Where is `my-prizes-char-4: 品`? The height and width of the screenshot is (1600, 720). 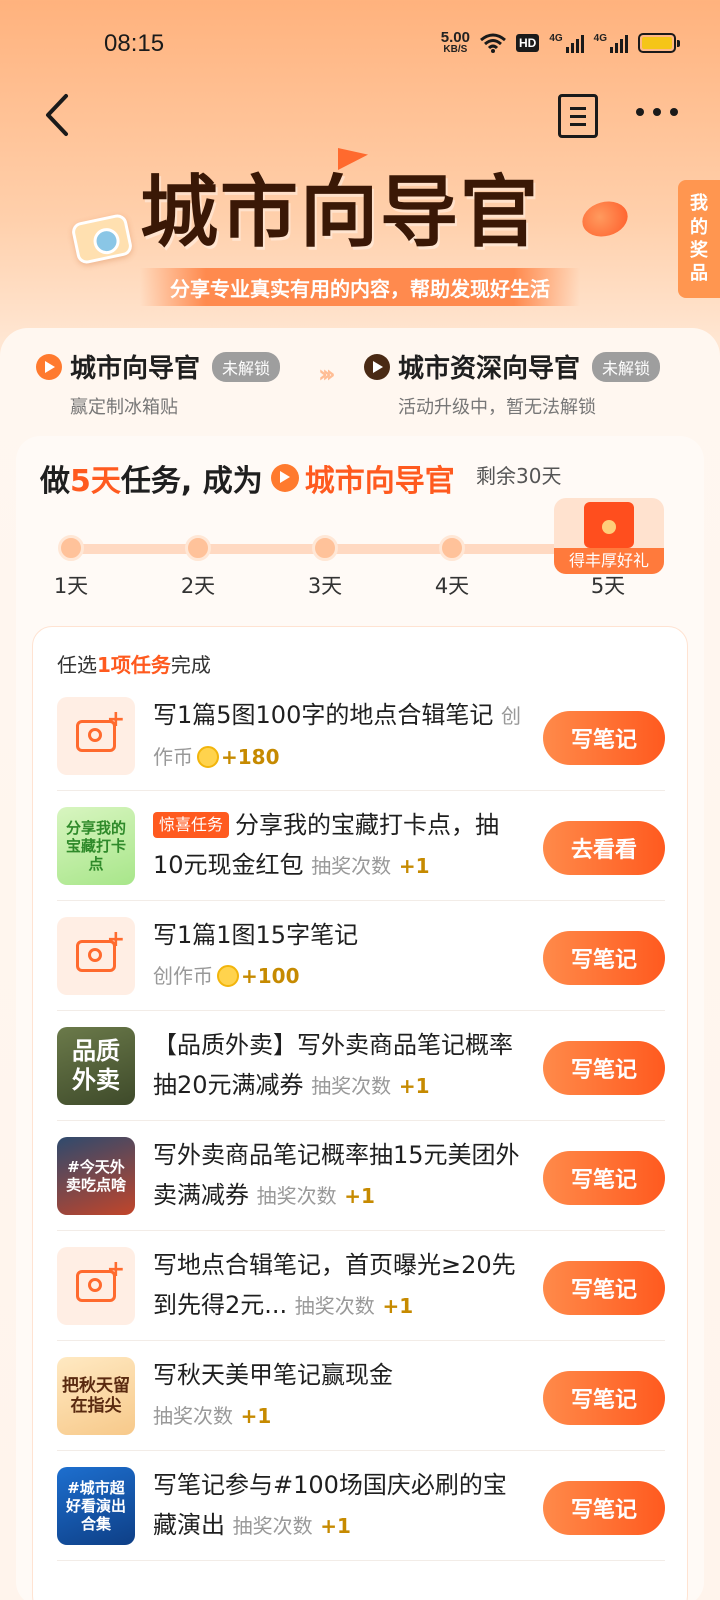 my-prizes-char-4: 品 is located at coordinates (699, 274).